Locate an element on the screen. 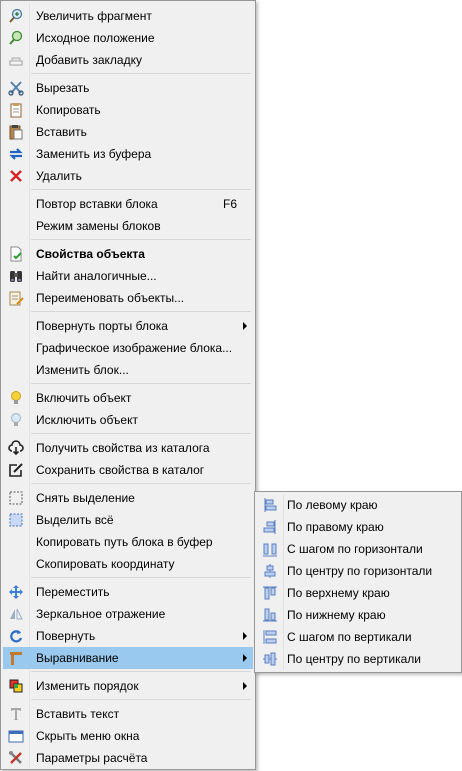 Image resolution: width=462 pixels, height=771 pixels. menu-item-paste: Вставить is located at coordinates (128, 132).